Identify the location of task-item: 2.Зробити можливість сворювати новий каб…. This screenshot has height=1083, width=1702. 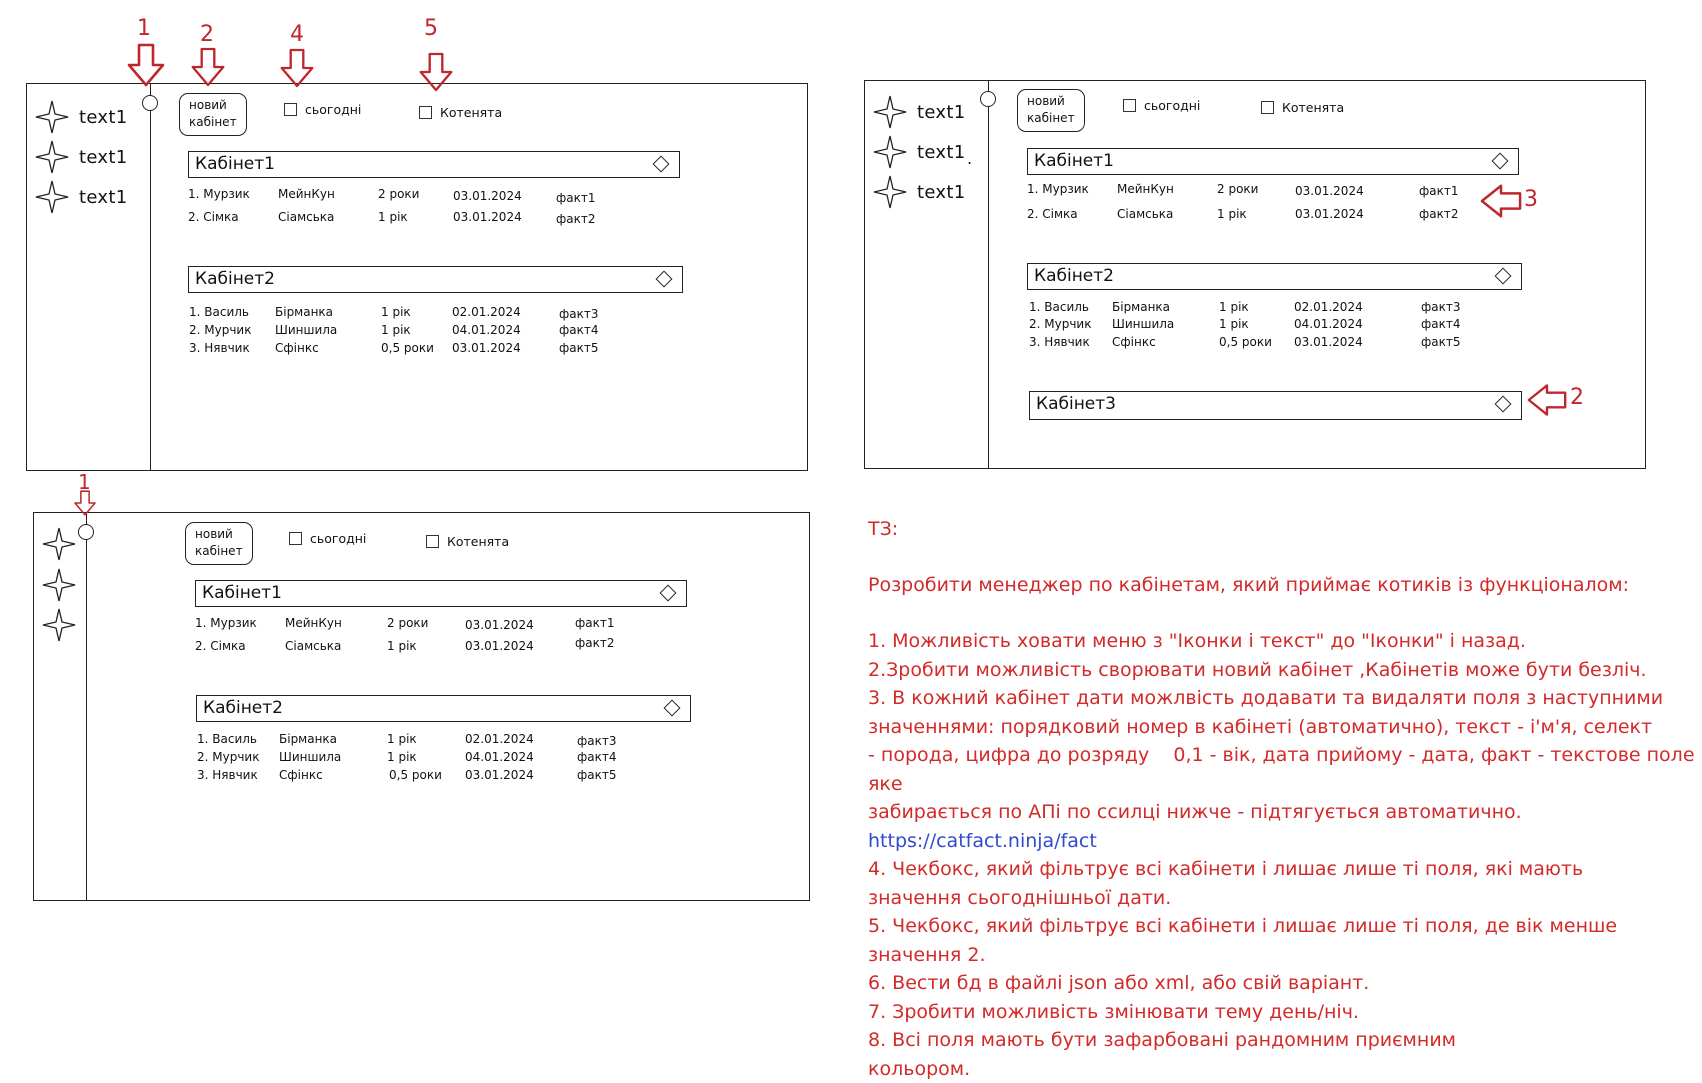
(1283, 670).